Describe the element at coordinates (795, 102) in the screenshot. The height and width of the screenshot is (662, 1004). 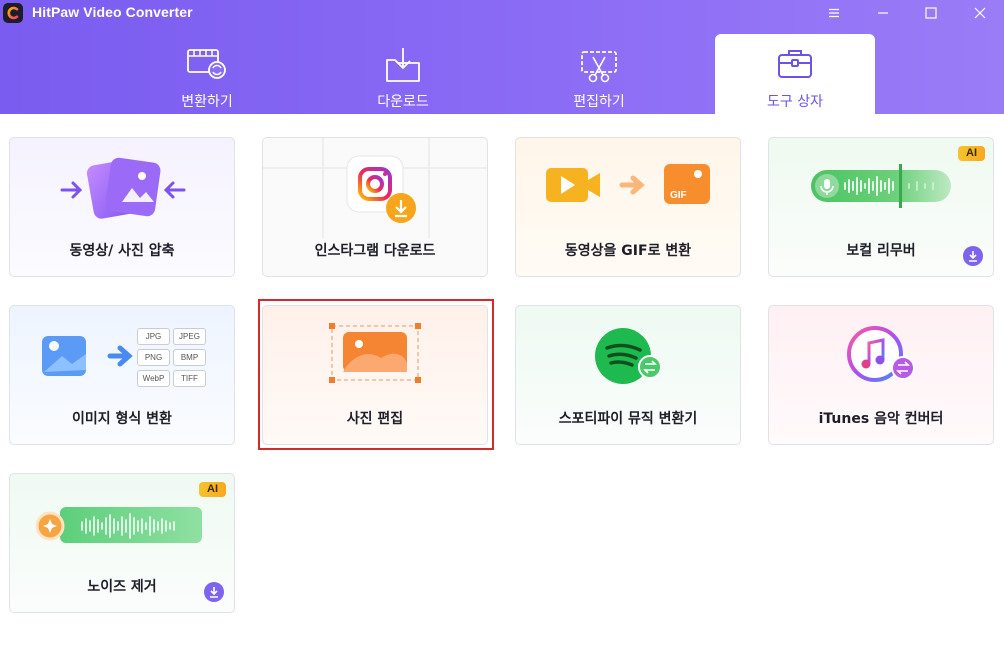
I see `tab-label: 도구 상자` at that location.